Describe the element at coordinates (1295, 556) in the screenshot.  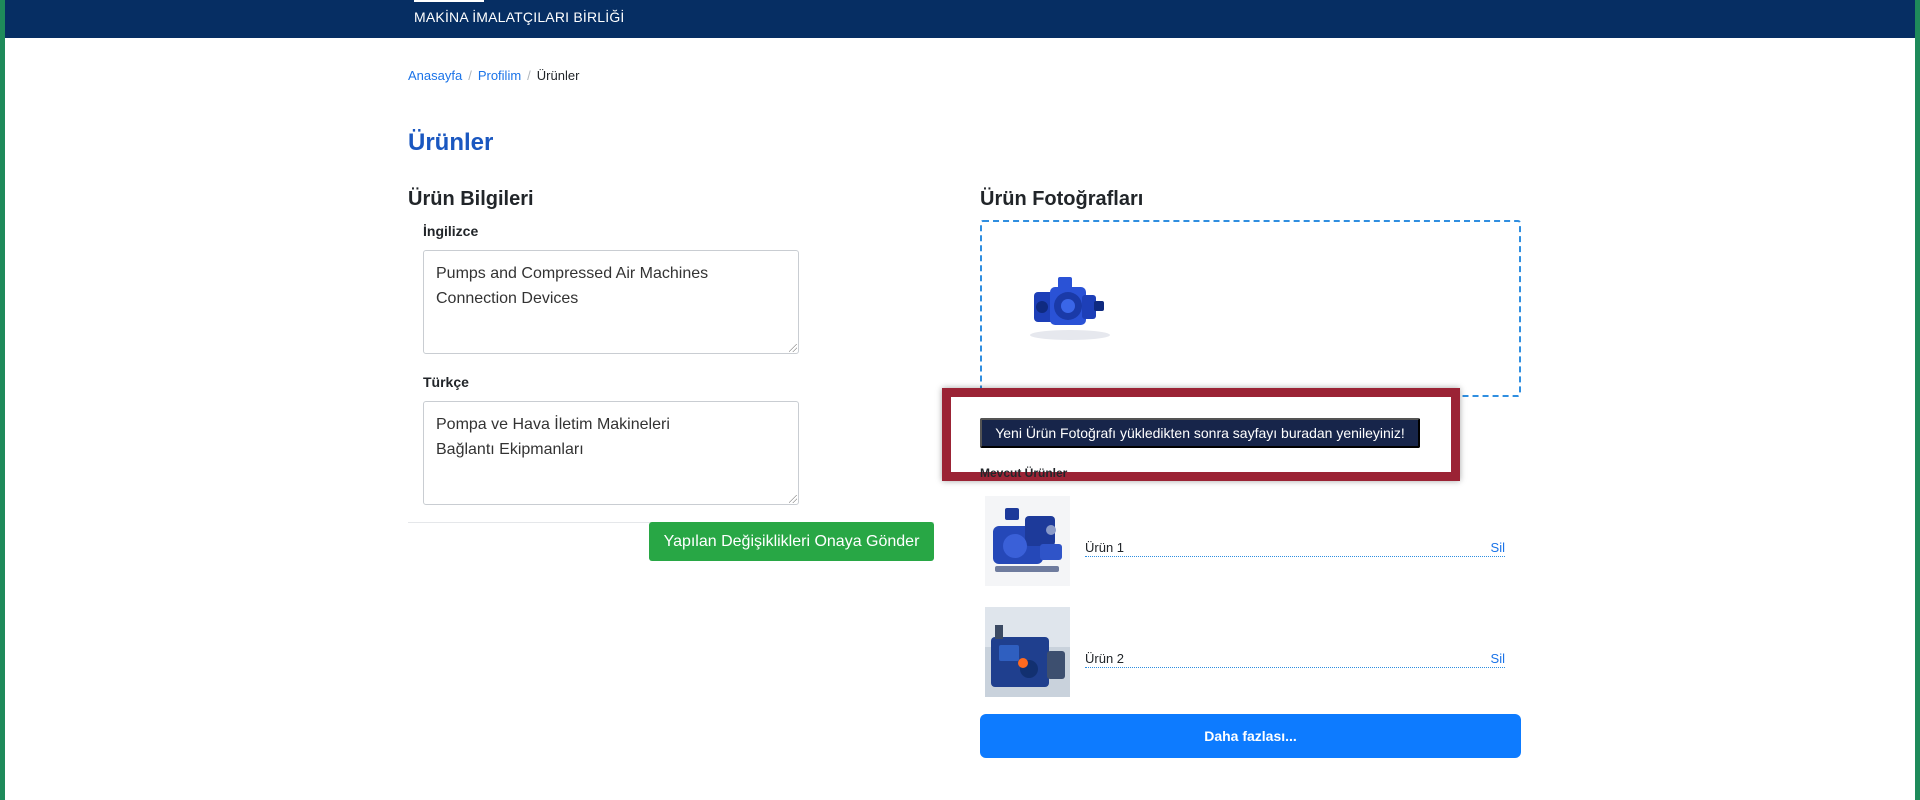
I see `product-1-divider` at that location.